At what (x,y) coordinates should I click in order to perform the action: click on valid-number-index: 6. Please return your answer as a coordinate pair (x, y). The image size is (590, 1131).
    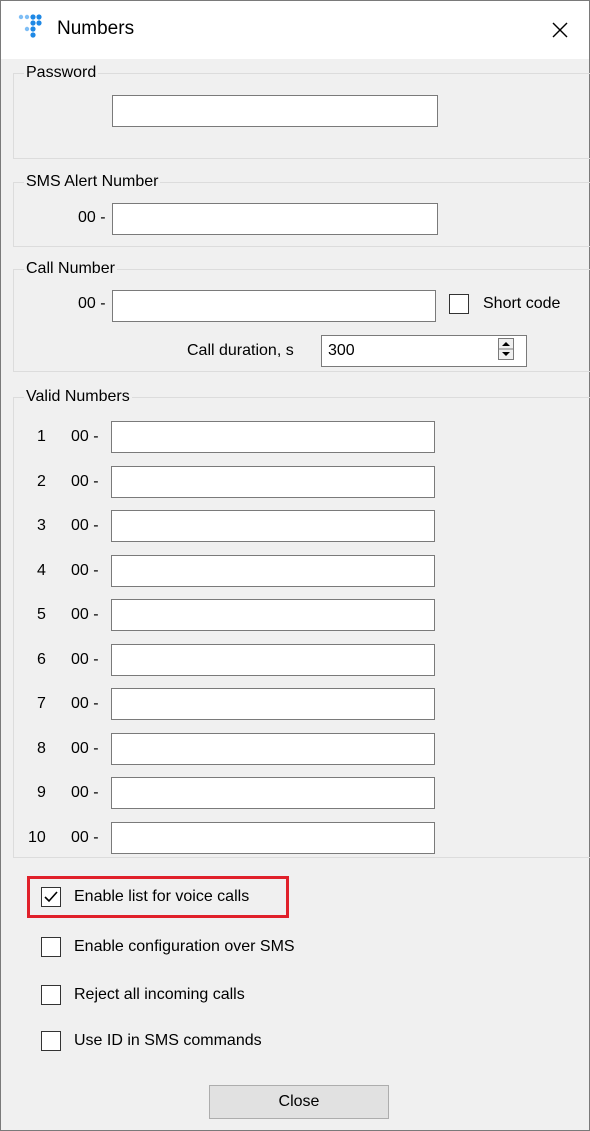
    Looking at the image, I should click on (41, 659).